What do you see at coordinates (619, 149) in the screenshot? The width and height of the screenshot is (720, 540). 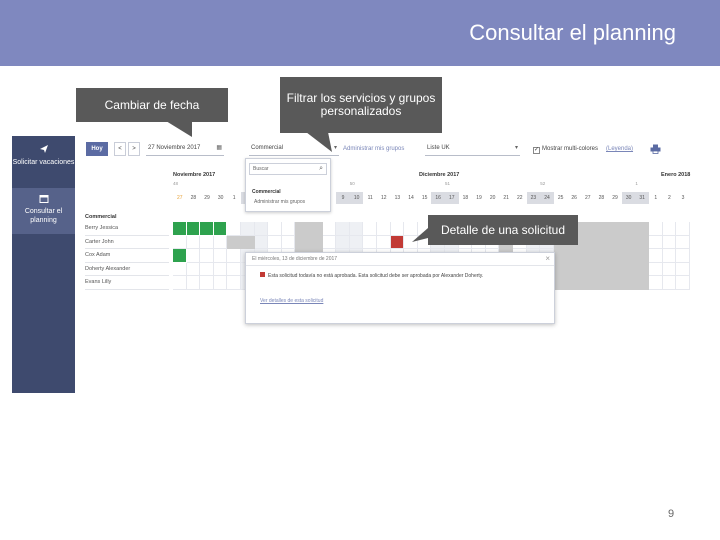 I see `legend-link: (Leyenda)` at bounding box center [619, 149].